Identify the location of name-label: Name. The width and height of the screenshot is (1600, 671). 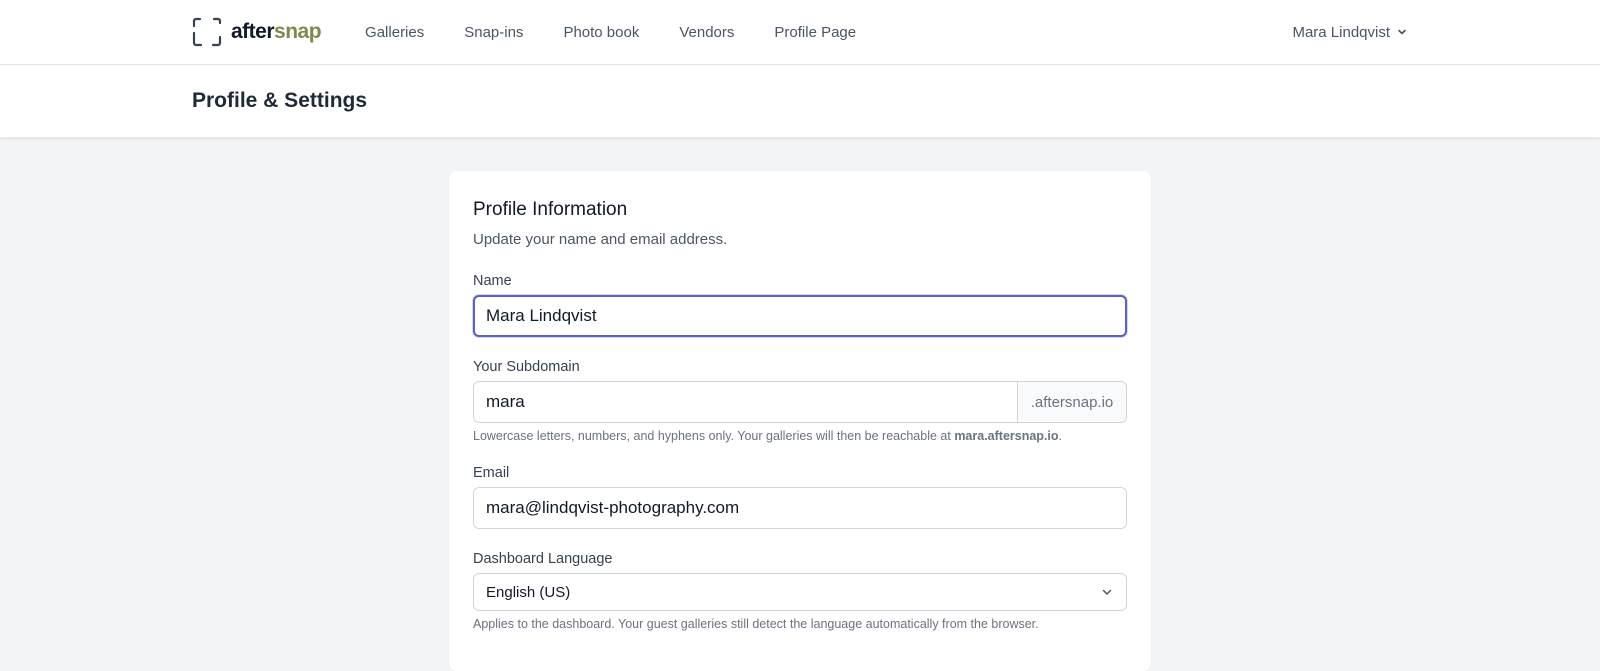
(492, 281).